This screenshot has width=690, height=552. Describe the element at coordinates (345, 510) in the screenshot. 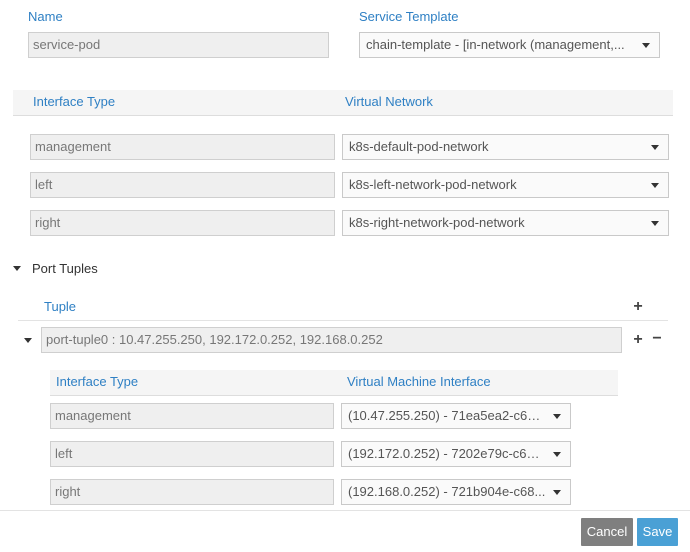

I see `footer-divider` at that location.